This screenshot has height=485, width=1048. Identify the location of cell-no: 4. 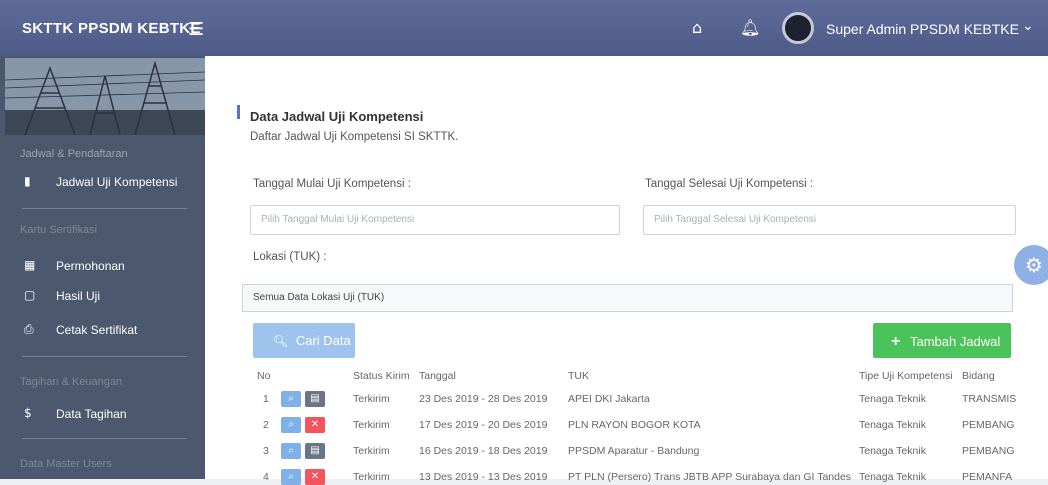
(266, 477).